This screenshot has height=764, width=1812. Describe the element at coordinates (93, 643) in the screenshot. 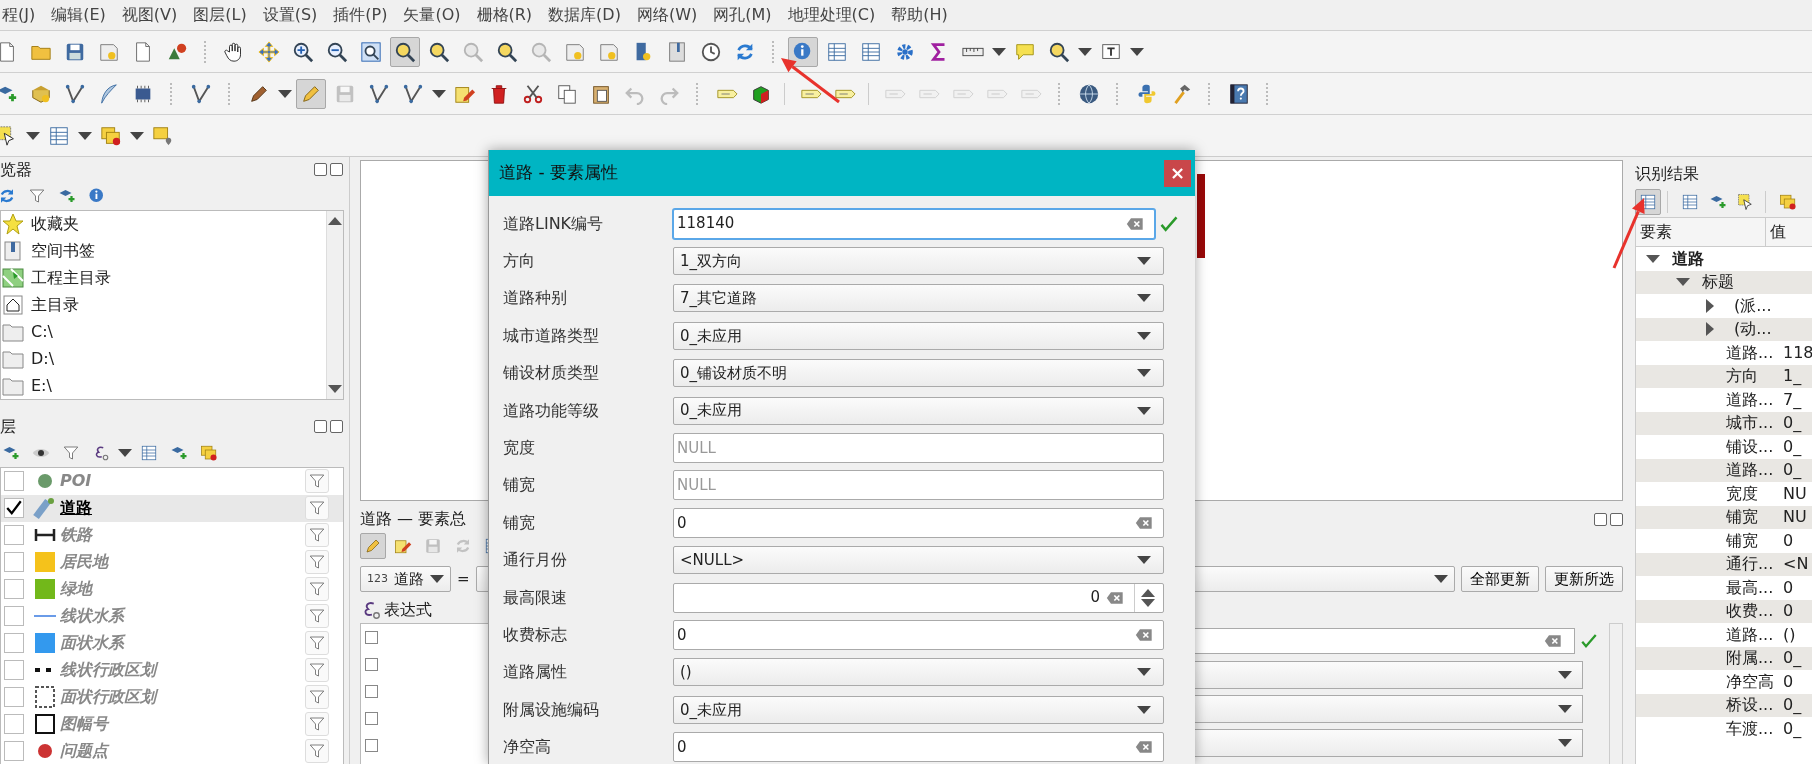

I see `layer-name: 面状水系` at that location.